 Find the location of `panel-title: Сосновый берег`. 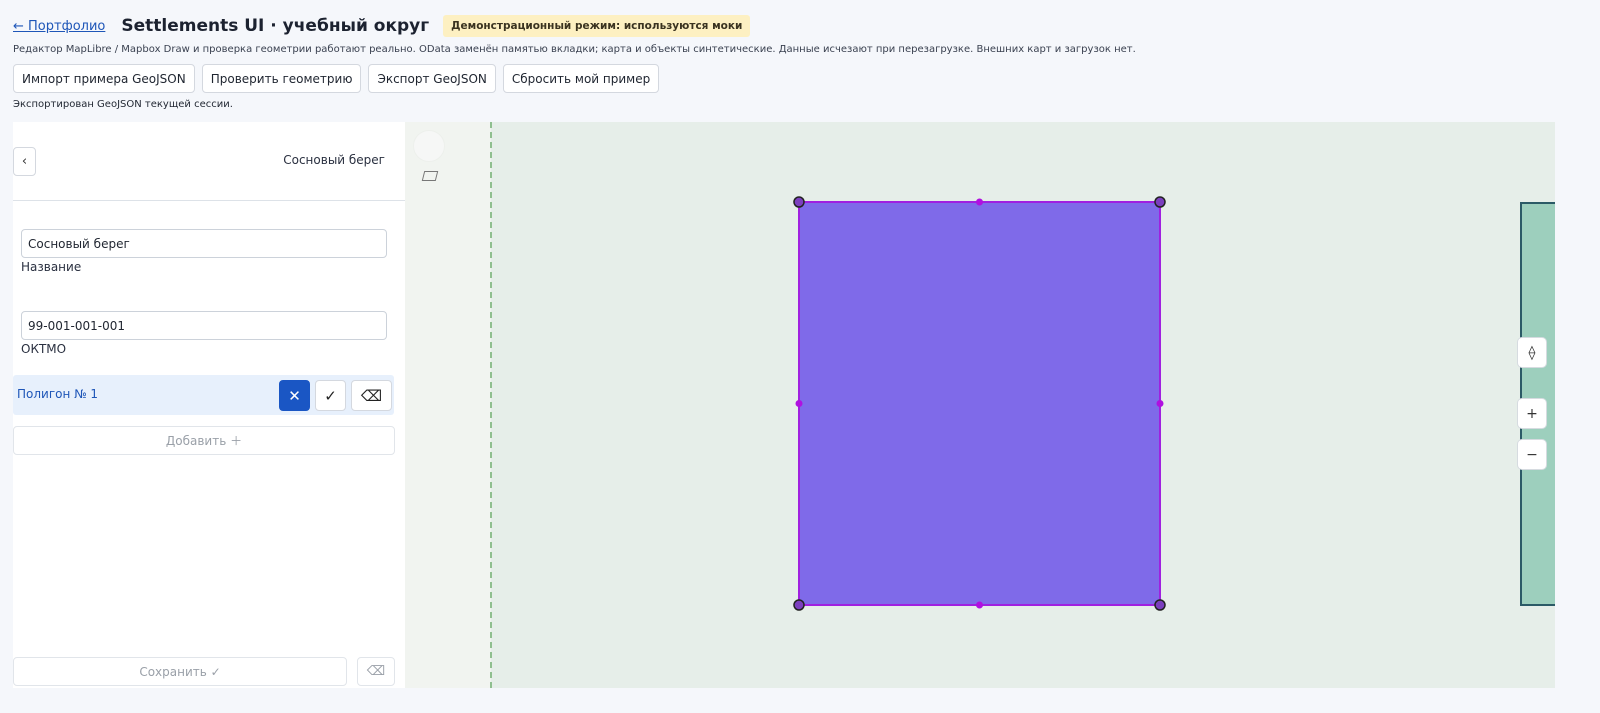

panel-title: Сосновый берег is located at coordinates (334, 160).